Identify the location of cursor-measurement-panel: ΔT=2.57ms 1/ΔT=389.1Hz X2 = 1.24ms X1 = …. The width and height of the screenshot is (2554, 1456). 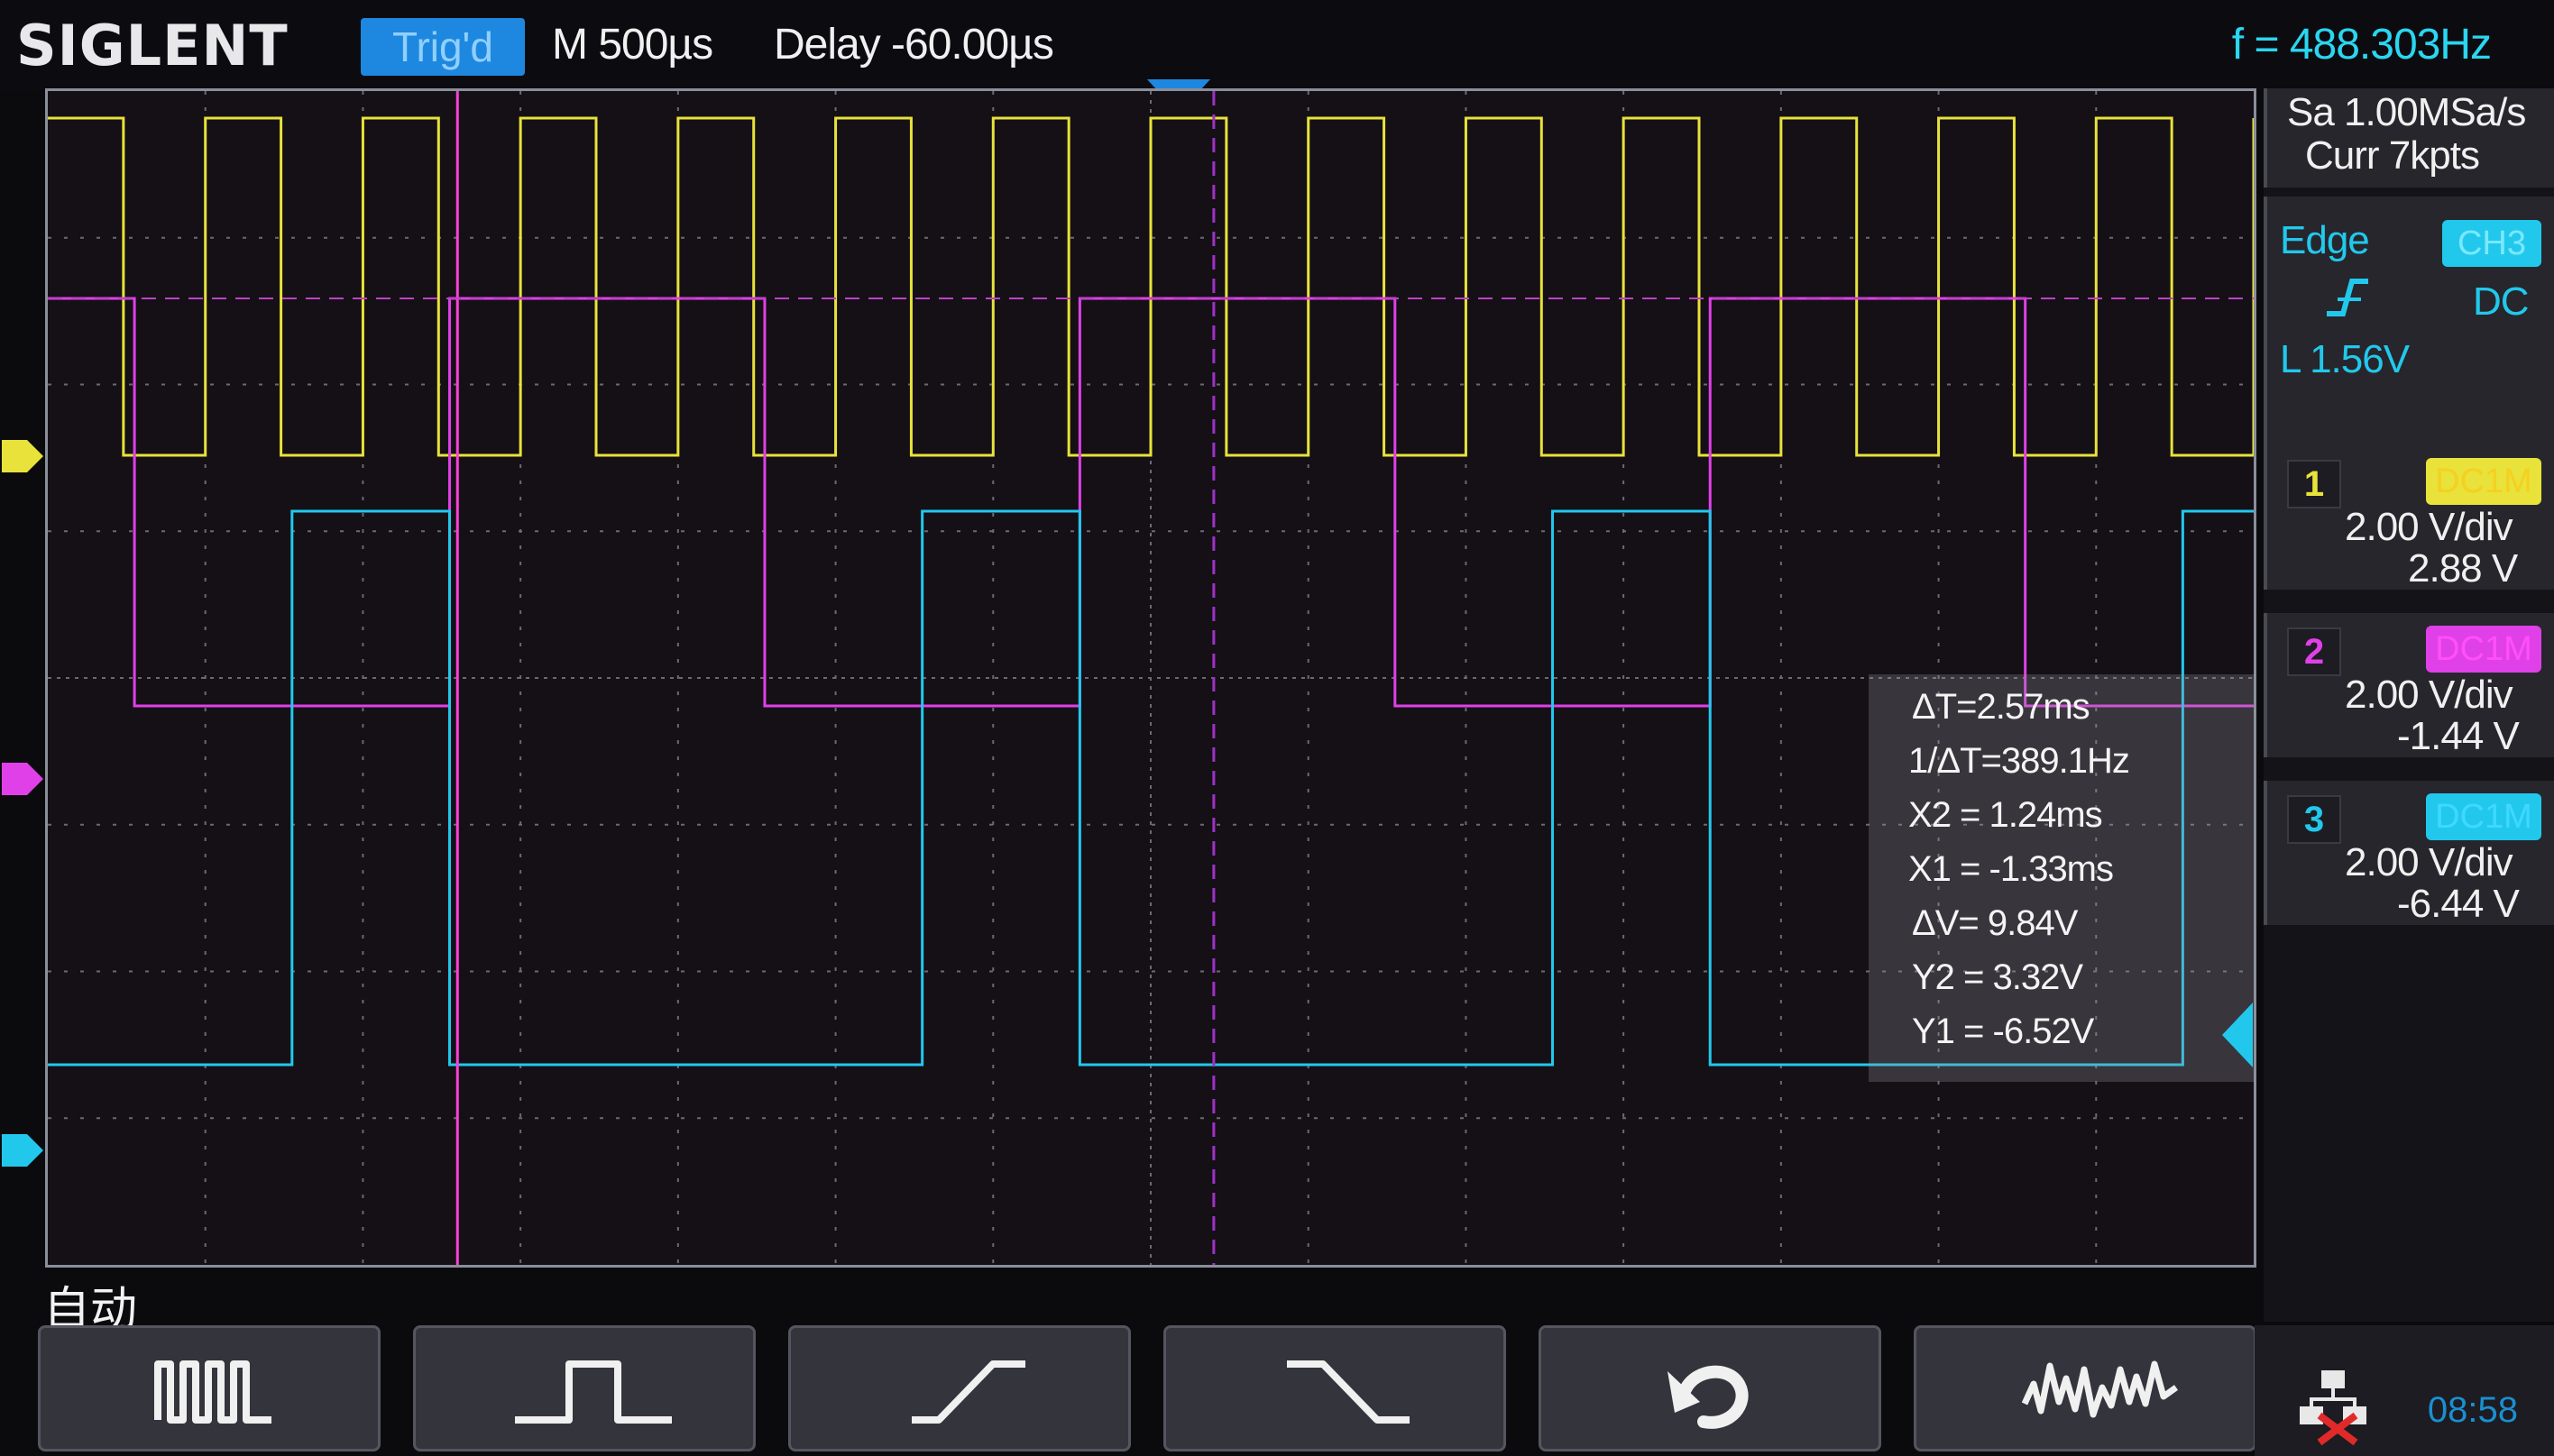
(2062, 878).